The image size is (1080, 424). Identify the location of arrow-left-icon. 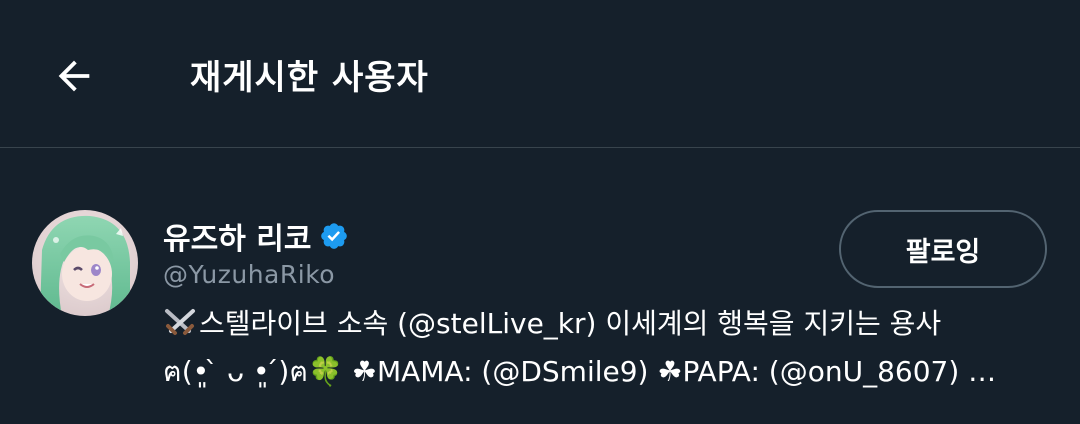
(74, 76).